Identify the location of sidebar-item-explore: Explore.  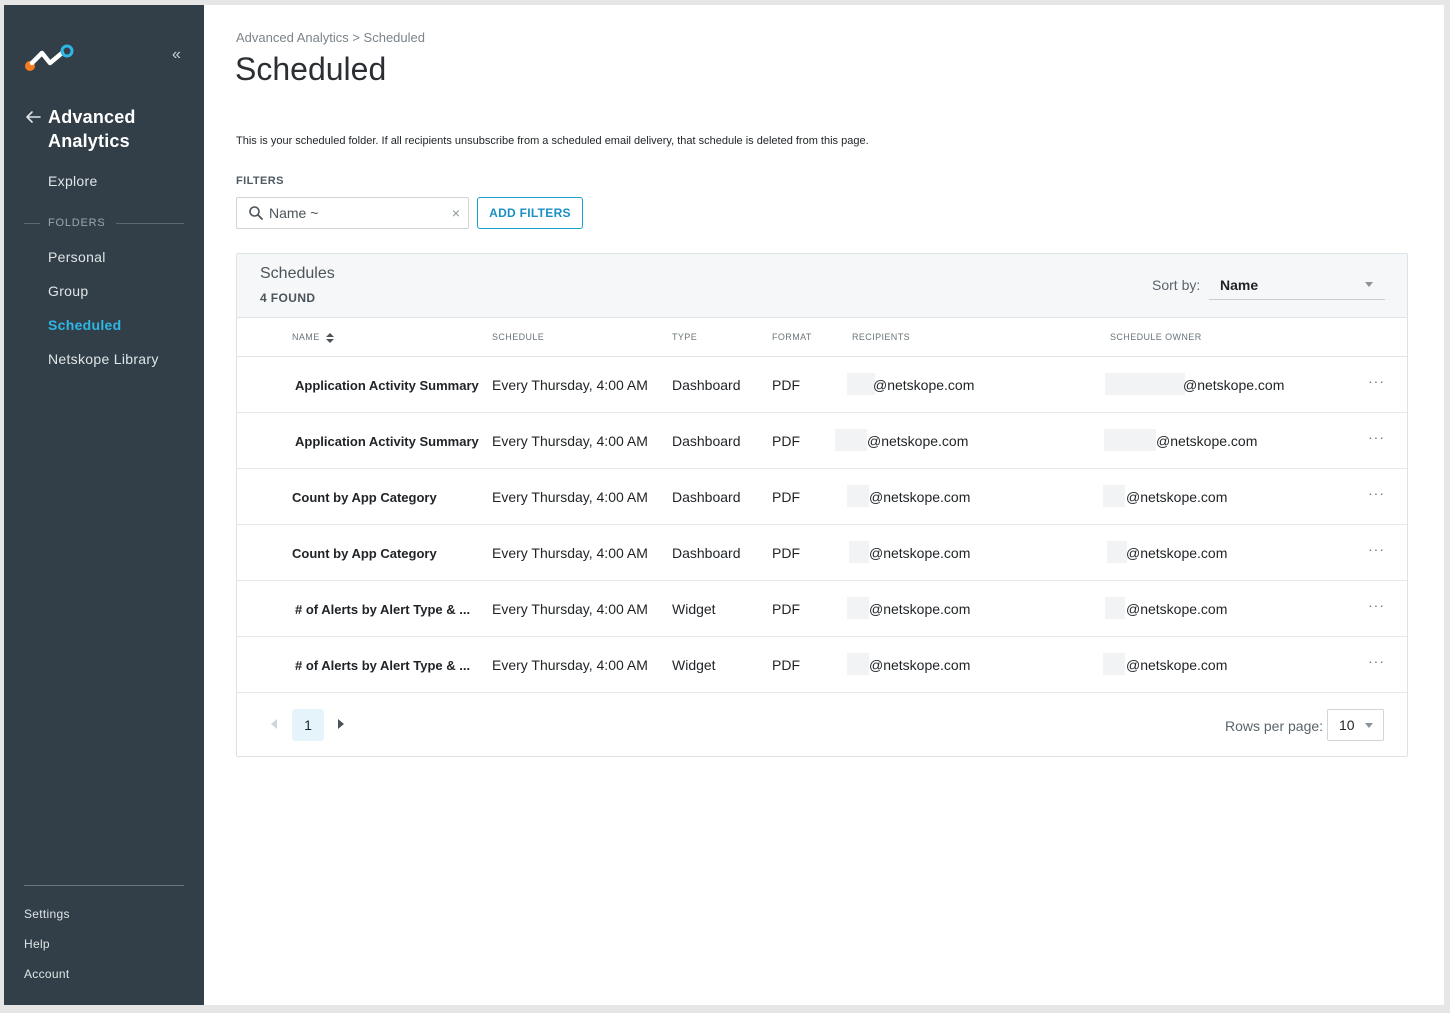
(73, 181).